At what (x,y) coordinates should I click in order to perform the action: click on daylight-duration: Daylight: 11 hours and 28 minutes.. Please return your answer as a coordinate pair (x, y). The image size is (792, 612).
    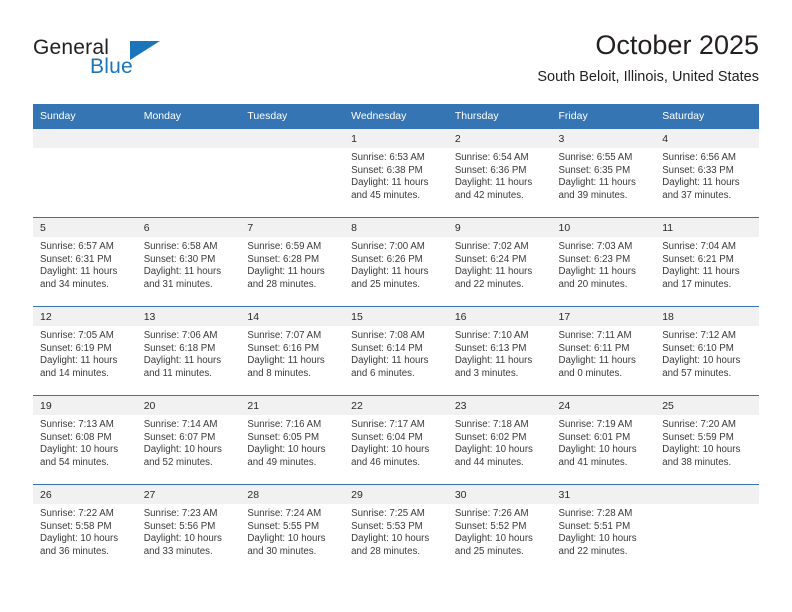
    Looking at the image, I should click on (286, 278).